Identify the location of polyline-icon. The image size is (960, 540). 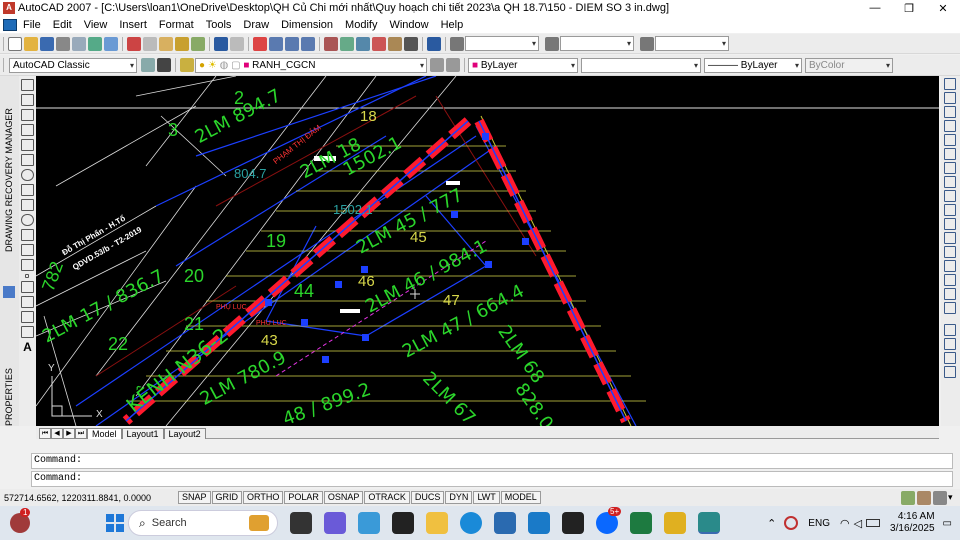
(27, 115).